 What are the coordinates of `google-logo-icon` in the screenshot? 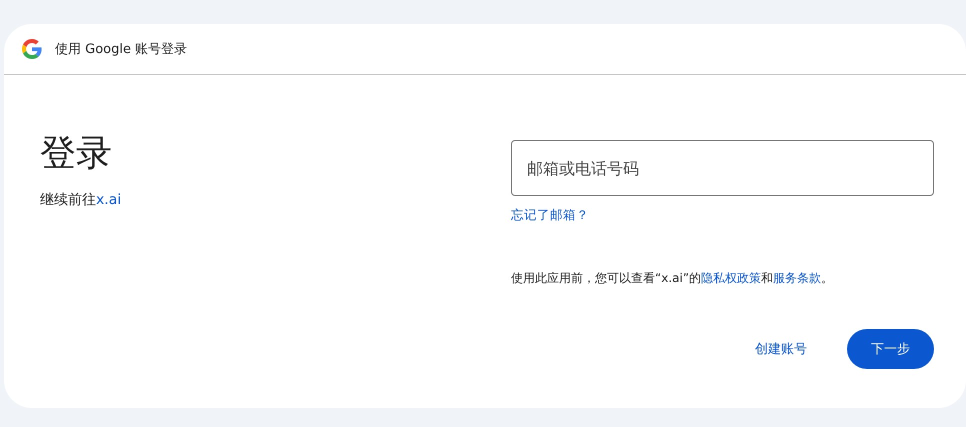 It's located at (32, 49).